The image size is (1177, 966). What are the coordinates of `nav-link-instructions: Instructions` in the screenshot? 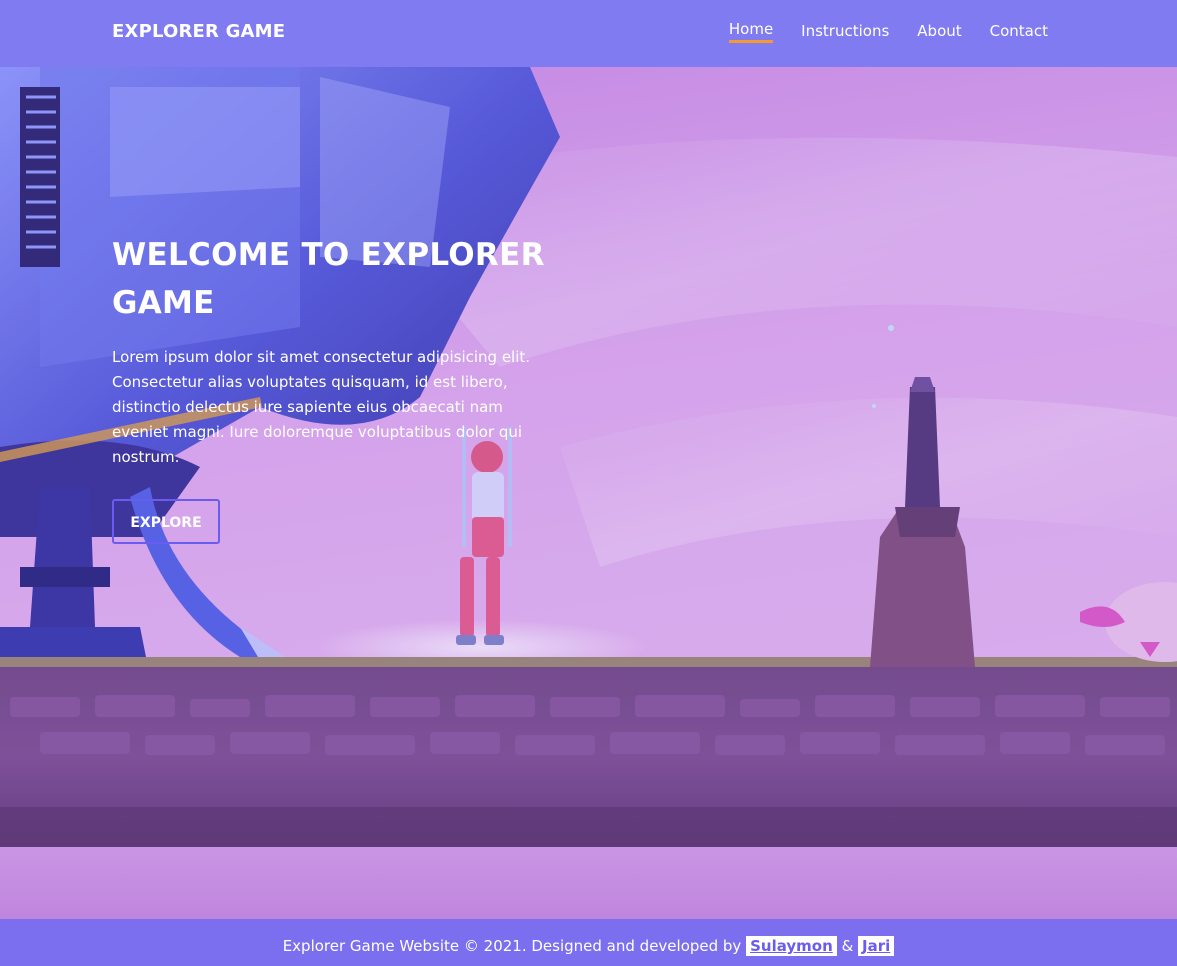 It's located at (845, 33).